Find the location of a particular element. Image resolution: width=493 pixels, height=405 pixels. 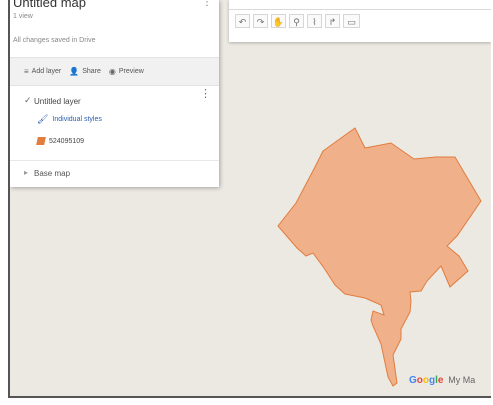

preview-button: ◉ Preview is located at coordinates (126, 71).